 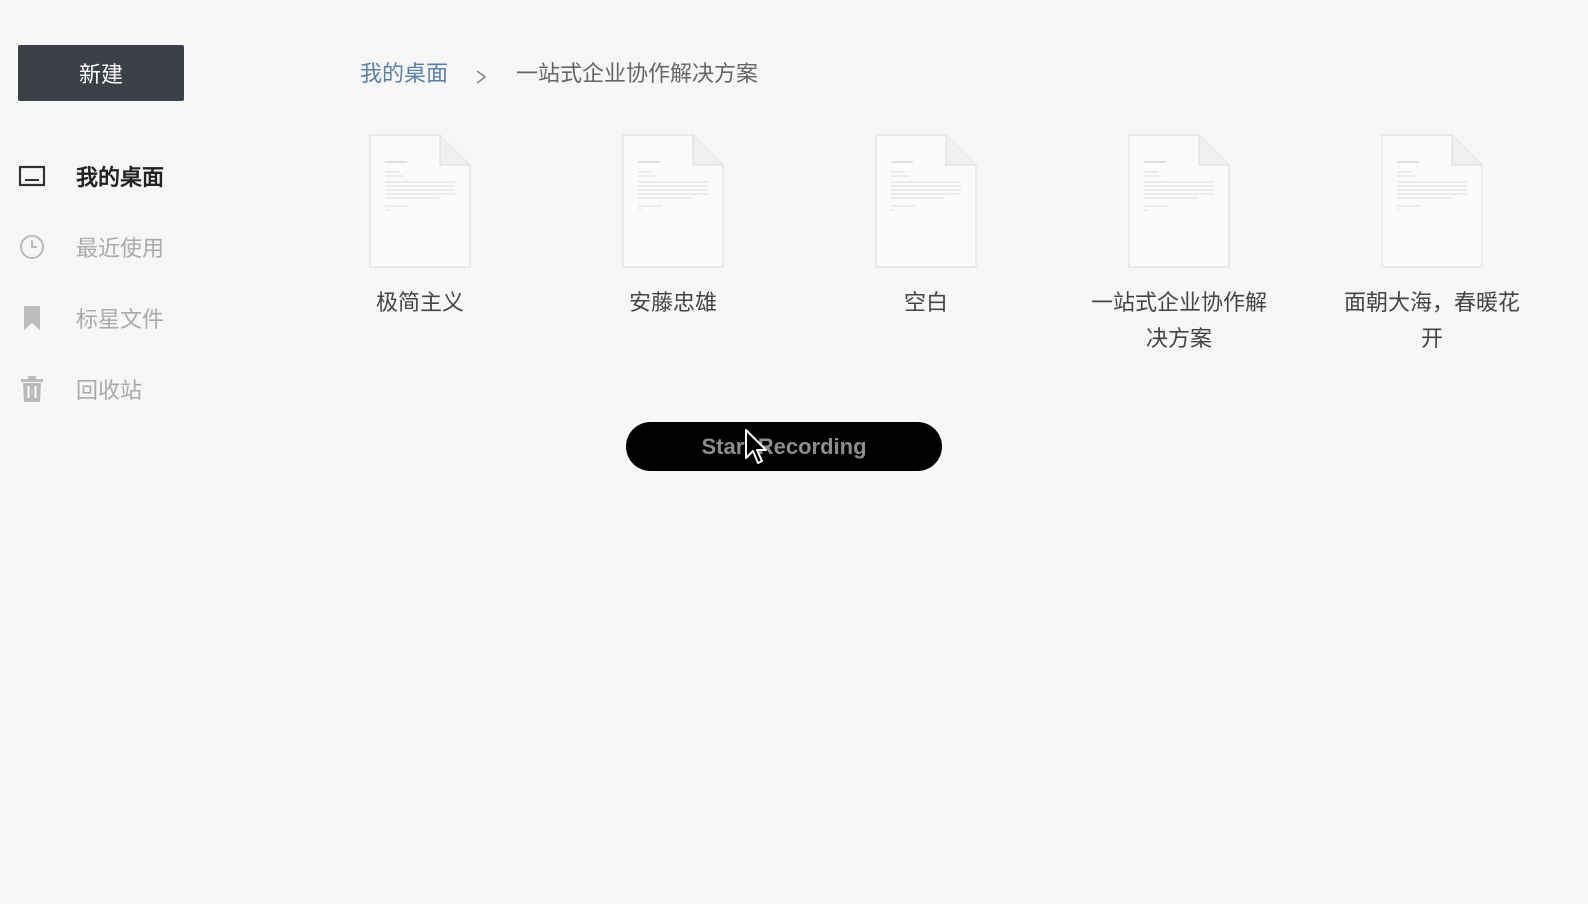 I want to click on sidebar-item-label: 最近使用, so click(x=120, y=249).